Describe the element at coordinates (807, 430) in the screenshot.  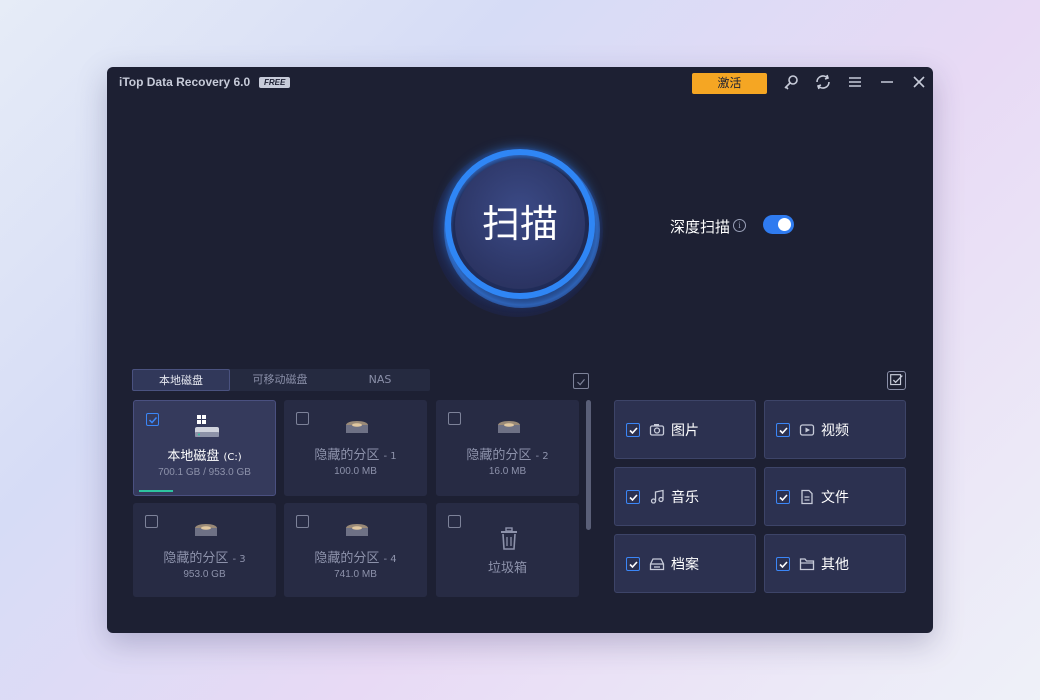
I see `video-icon` at that location.